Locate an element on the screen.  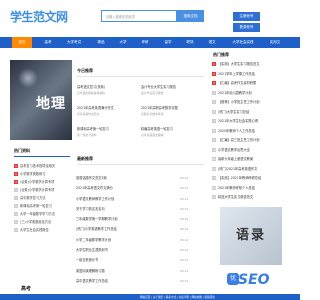
list-item: 14 2021年教师考核个人总结 is located at coordinates (251, 189).